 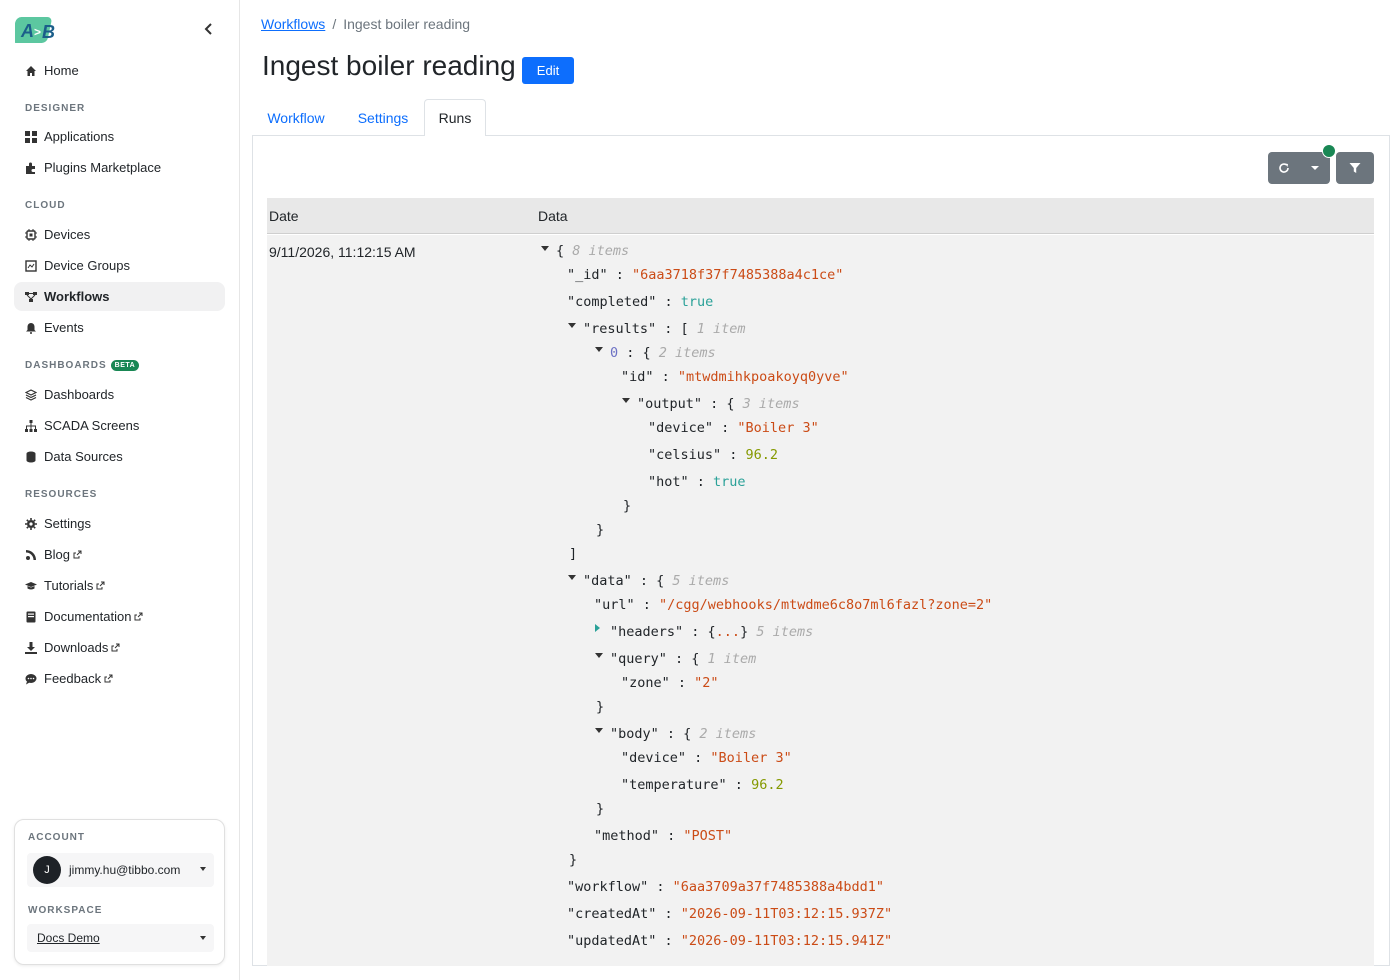 I want to click on sidebar-item-applications: Applications, so click(x=119, y=136).